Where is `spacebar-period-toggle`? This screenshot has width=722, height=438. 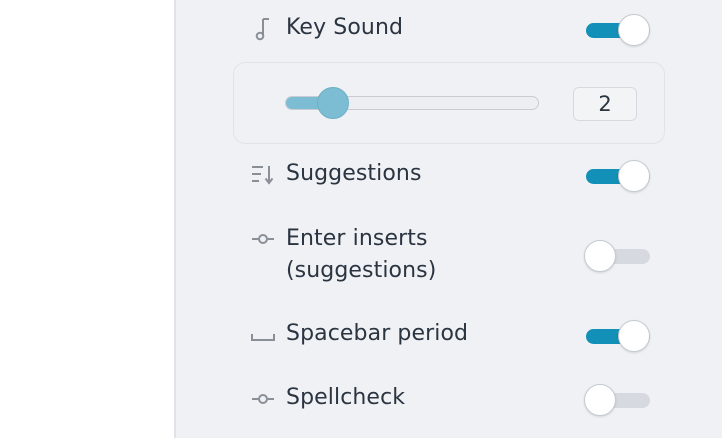 spacebar-period-toggle is located at coordinates (618, 336).